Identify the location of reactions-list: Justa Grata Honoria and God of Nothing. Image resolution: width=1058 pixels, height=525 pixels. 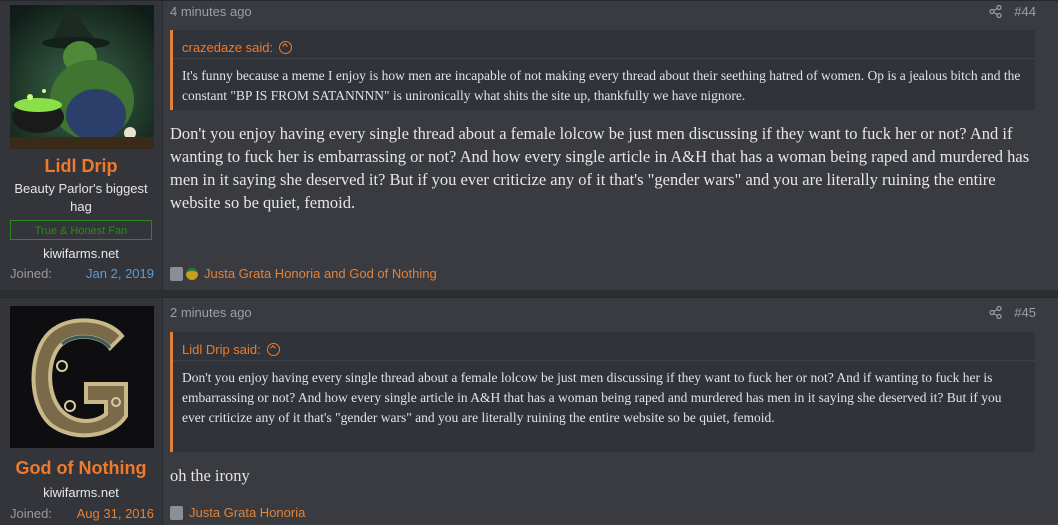
(320, 273).